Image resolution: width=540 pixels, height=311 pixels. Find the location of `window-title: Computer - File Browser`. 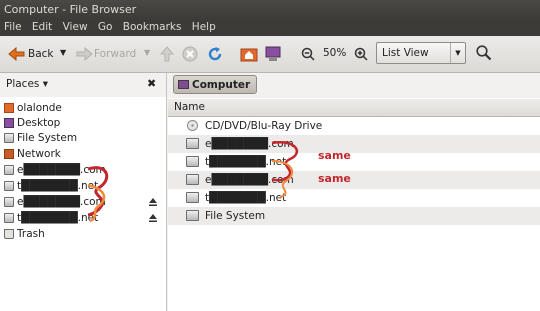

window-title: Computer - File Browser is located at coordinates (270, 9).